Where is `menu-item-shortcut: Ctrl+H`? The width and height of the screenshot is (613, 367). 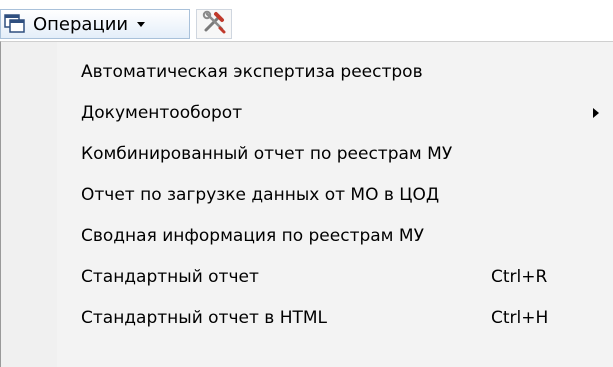
menu-item-shortcut: Ctrl+H is located at coordinates (520, 318).